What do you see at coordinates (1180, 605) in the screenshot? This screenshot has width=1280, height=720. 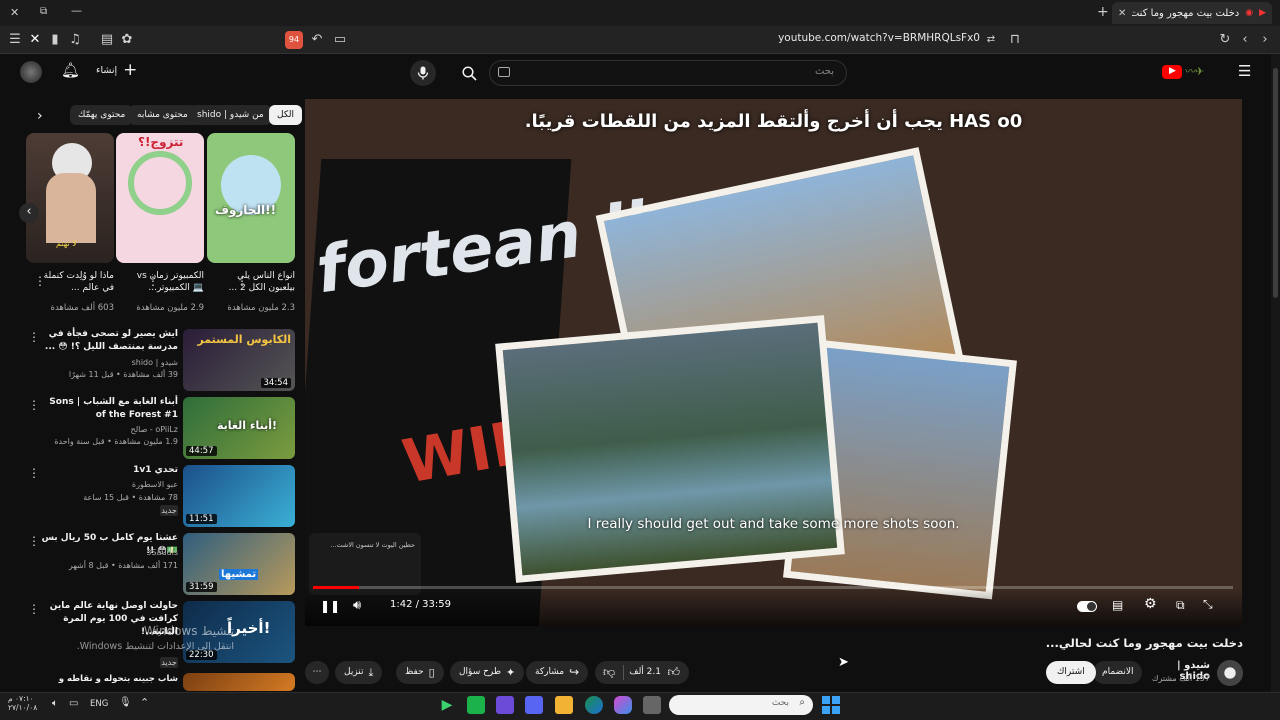 I see `miniplayer-icon: ⧉` at bounding box center [1180, 605].